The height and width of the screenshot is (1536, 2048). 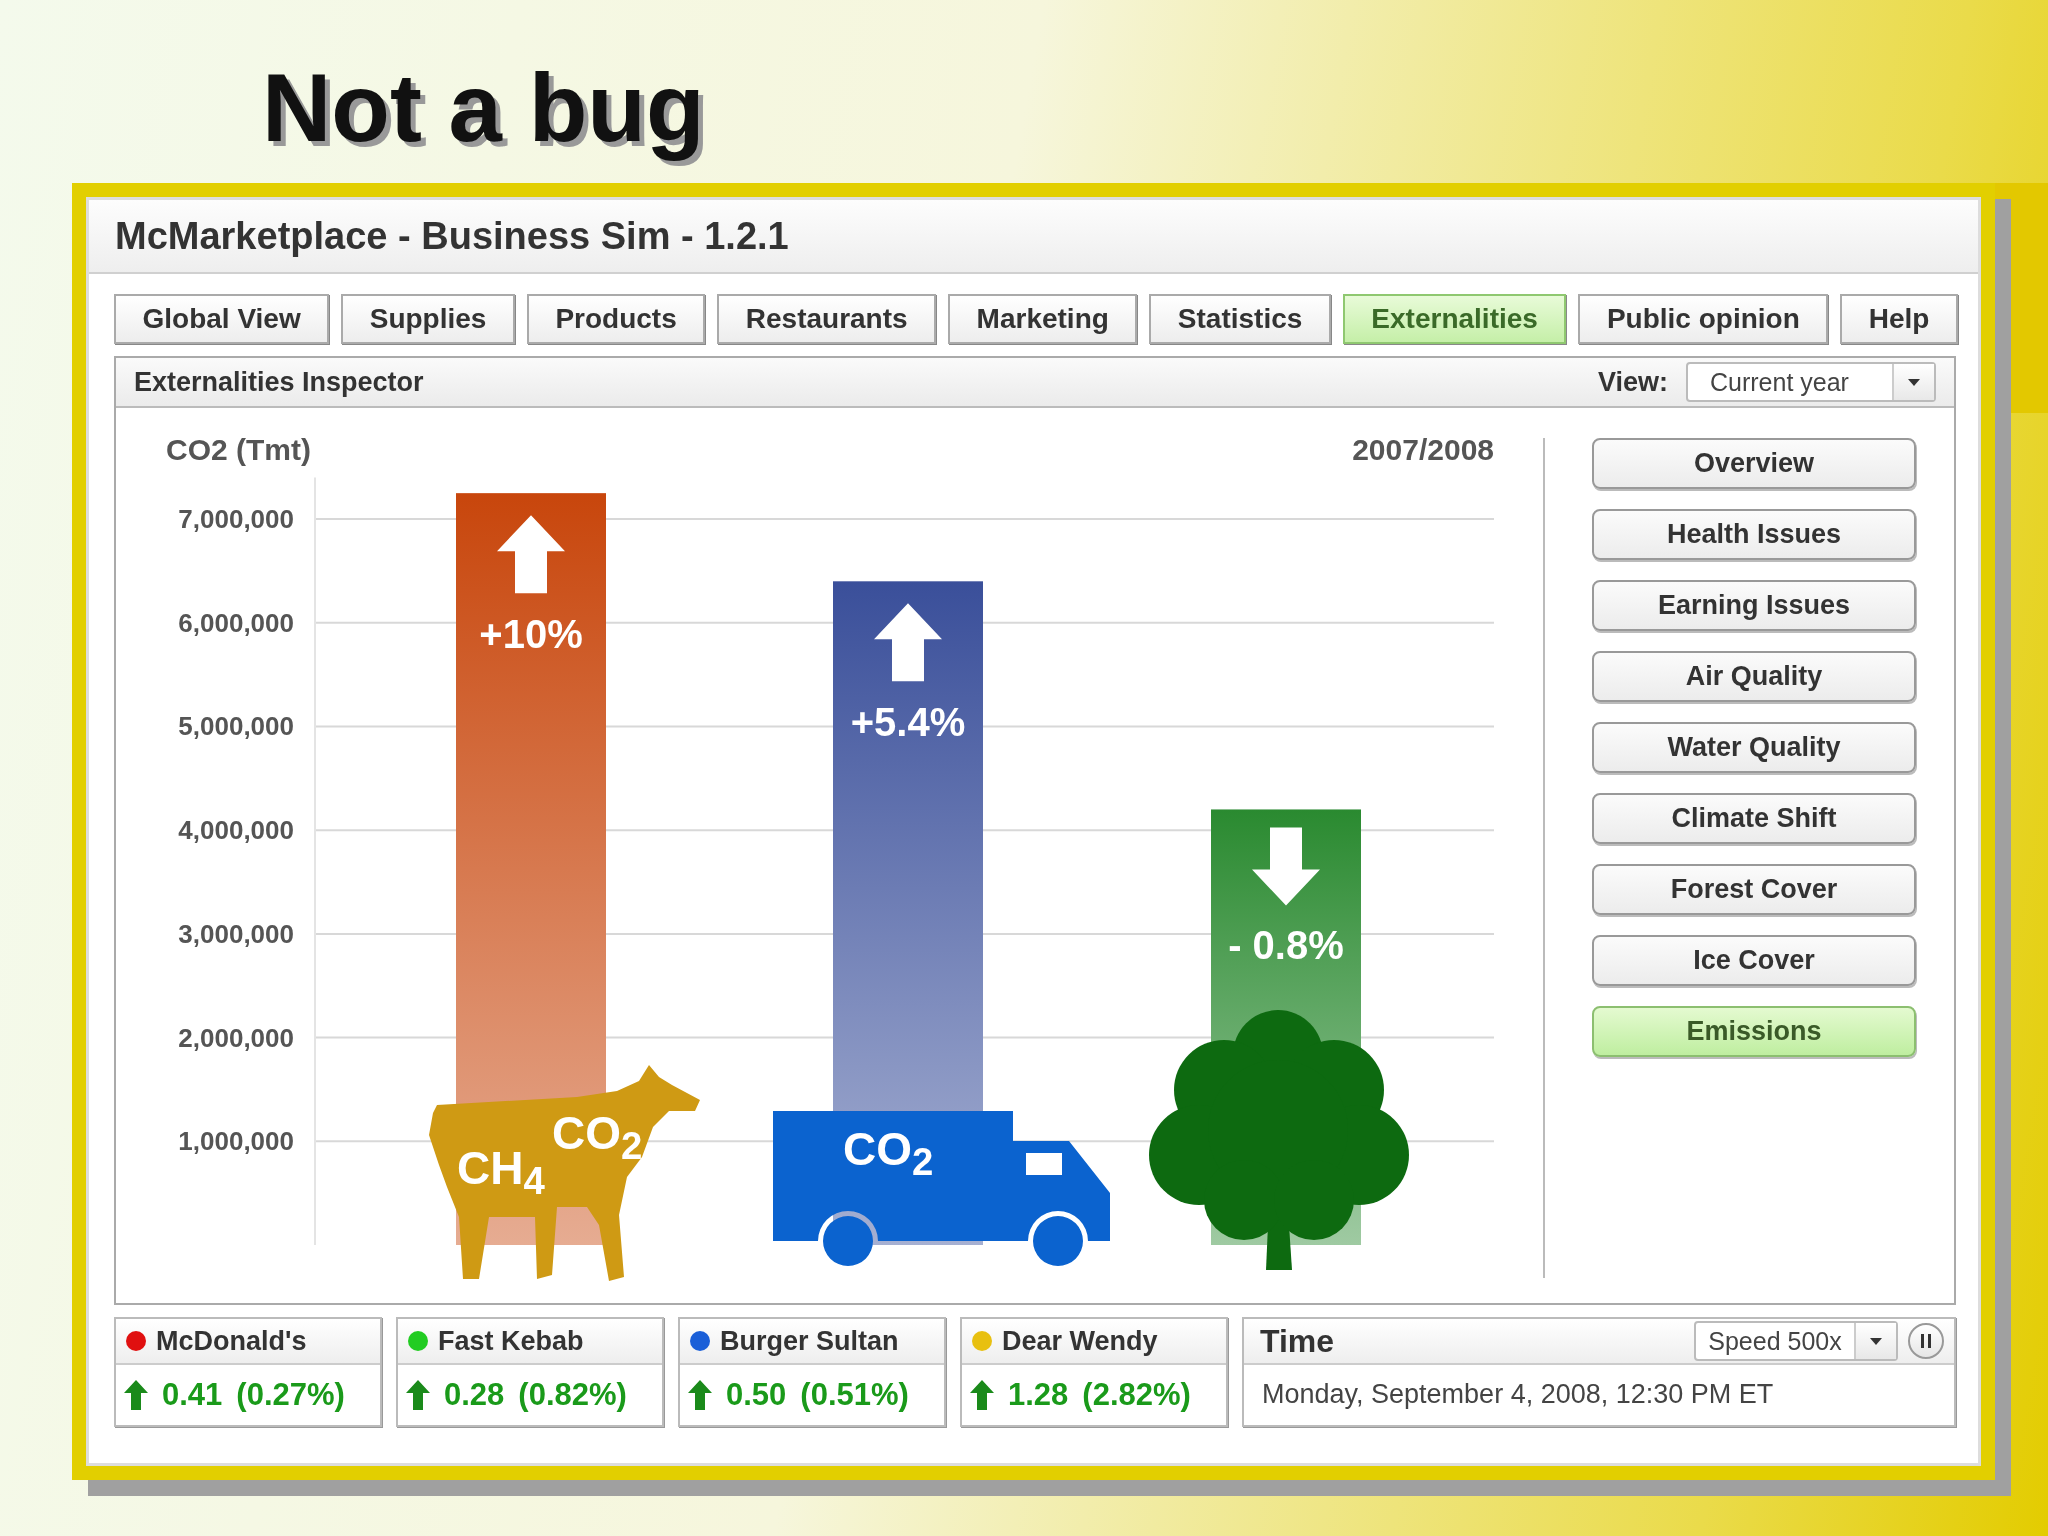 What do you see at coordinates (290, 1395) in the screenshot?
I see `score-percent: (0.27%)` at bounding box center [290, 1395].